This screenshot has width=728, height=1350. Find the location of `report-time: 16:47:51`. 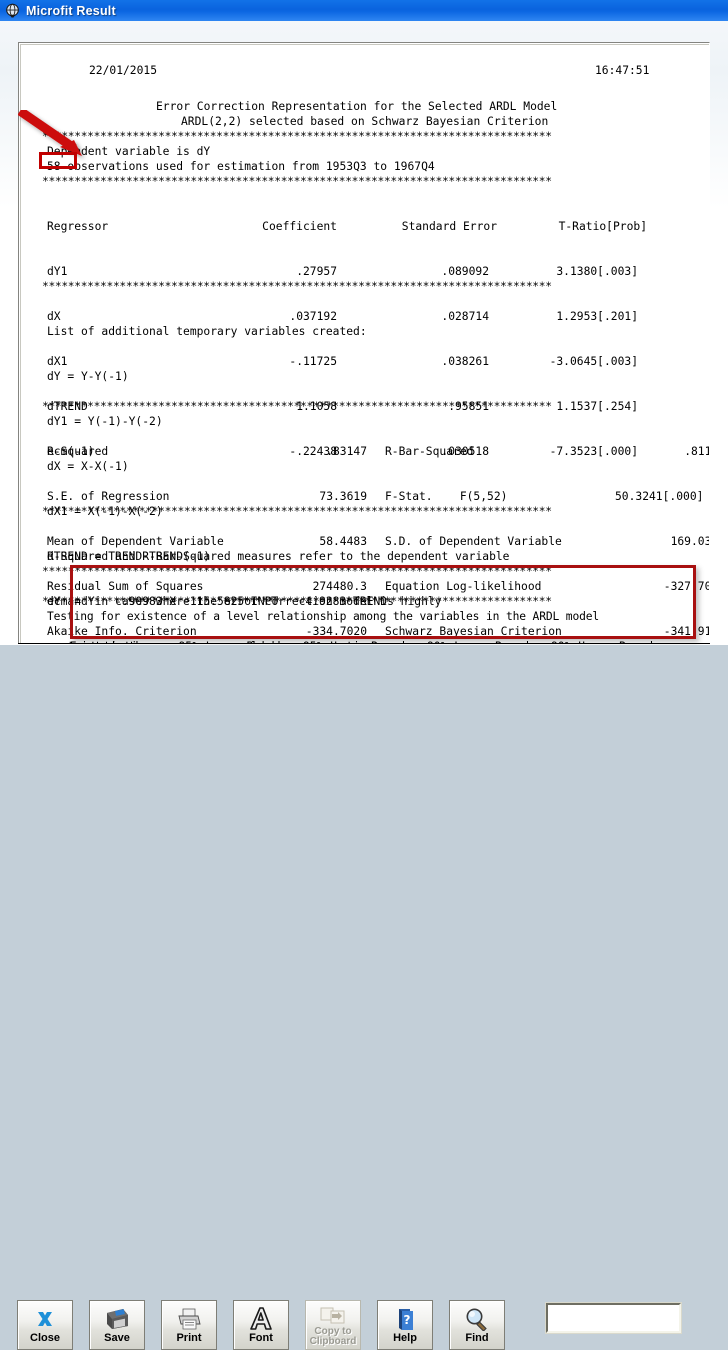

report-time: 16:47:51 is located at coordinates (622, 70).